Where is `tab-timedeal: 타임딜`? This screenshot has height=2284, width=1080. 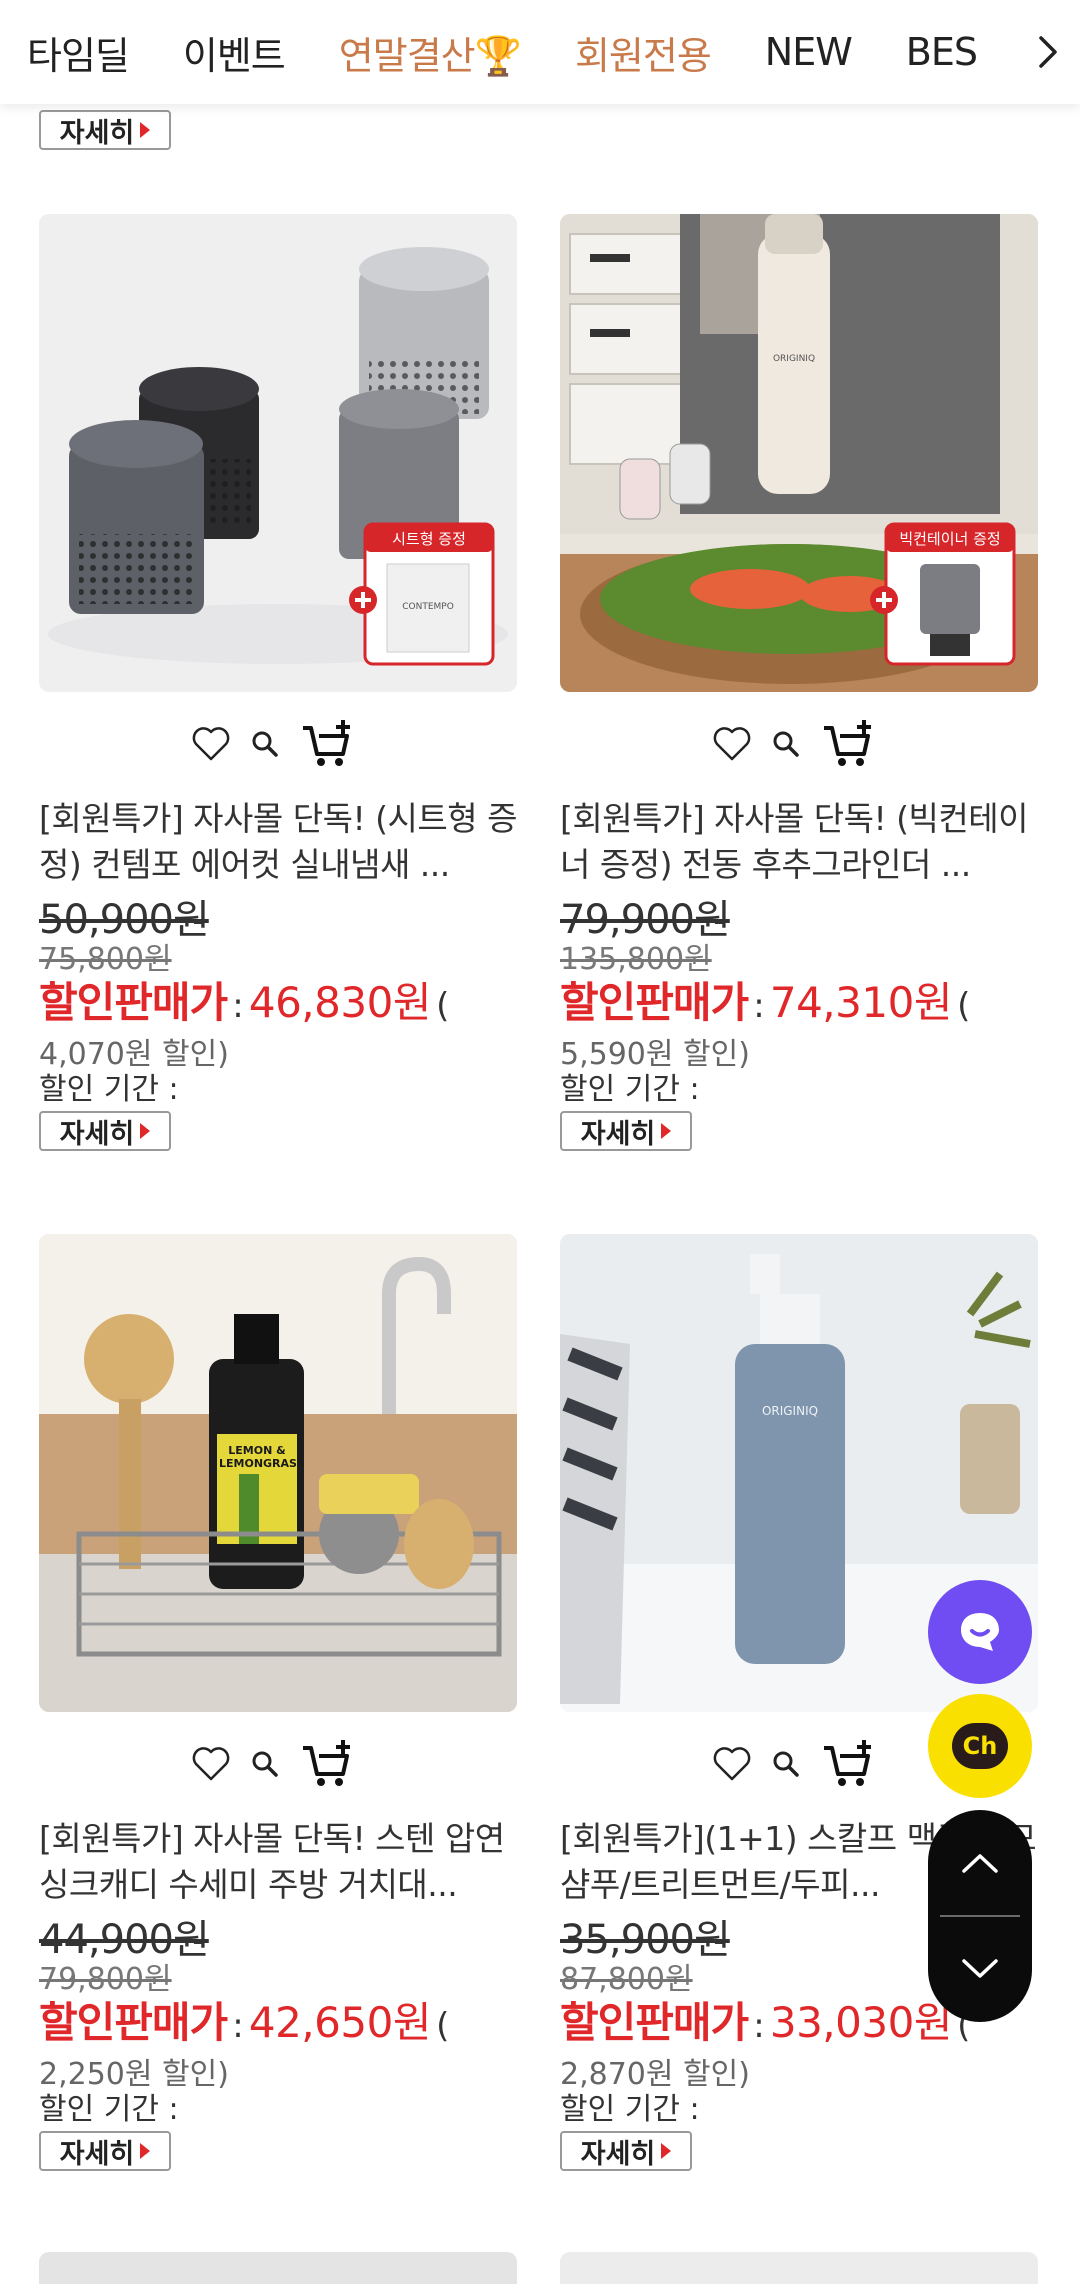
tab-timedeal: 타임딜 is located at coordinates (78, 52).